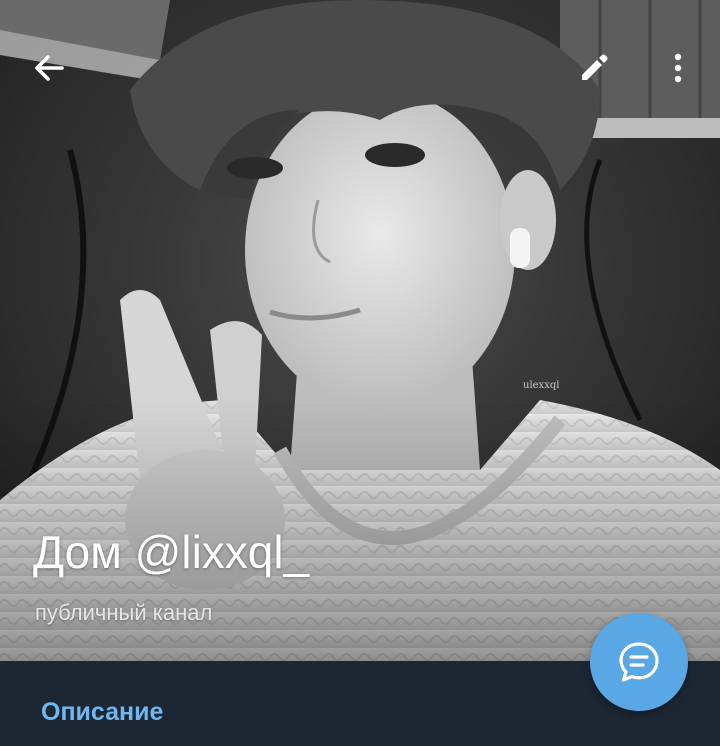  I want to click on arrow-left-icon, so click(49, 68).